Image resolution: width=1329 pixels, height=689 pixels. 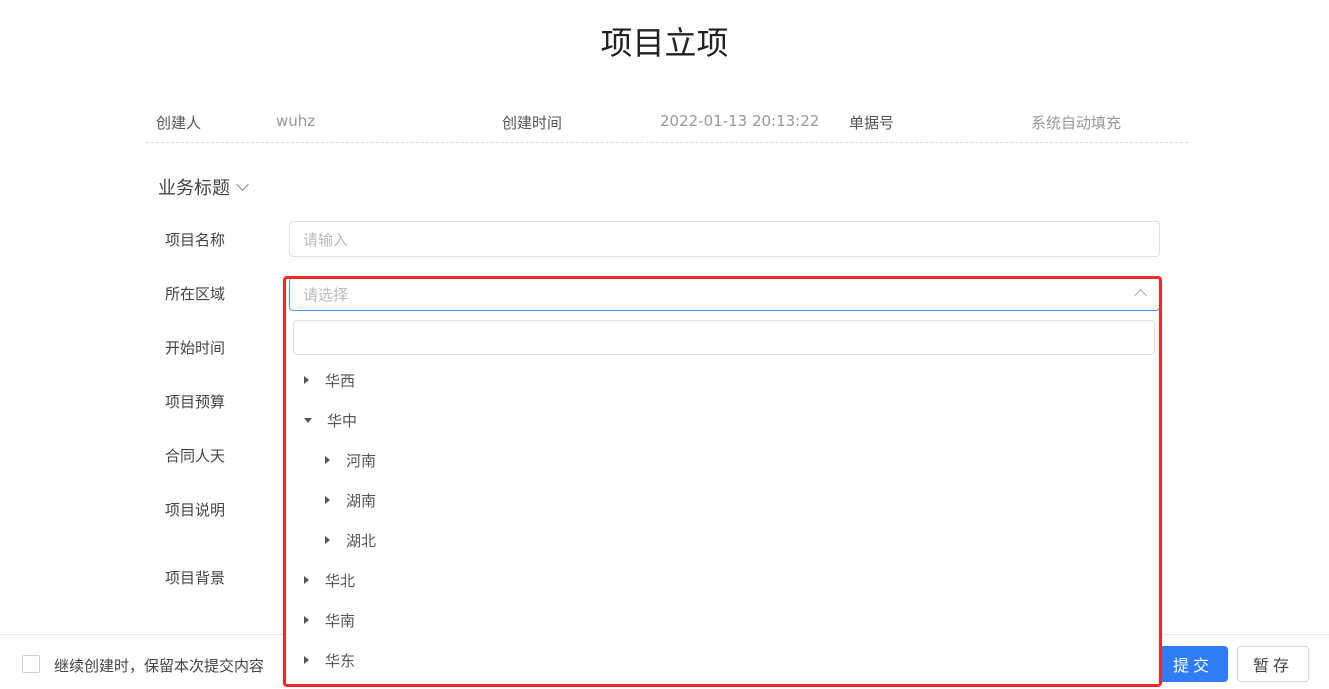 I want to click on tree-node: 华中, so click(x=330, y=420).